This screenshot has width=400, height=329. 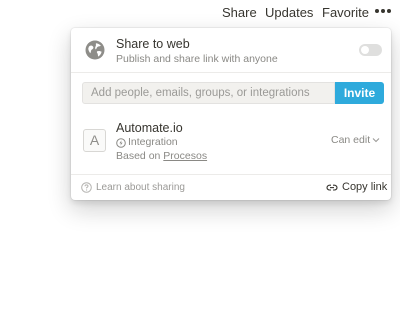 I want to click on learn-about-sharing-link: Learn about sharing, so click(x=140, y=187).